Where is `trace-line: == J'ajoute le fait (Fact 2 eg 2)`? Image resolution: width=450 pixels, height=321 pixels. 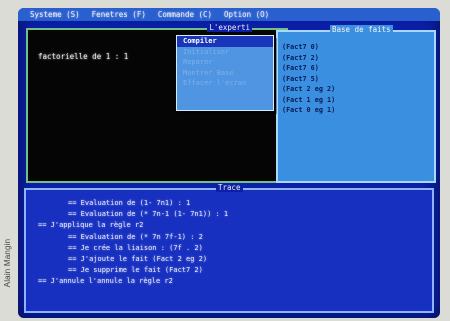
trace-line: == J'ajoute le fait (Fact 2 eg 2) is located at coordinates (138, 259).